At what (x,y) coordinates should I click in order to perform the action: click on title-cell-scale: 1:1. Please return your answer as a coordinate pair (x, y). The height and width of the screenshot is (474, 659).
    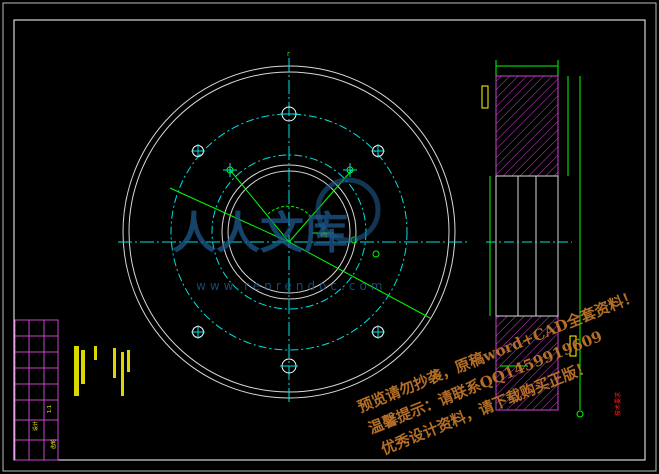
    Looking at the image, I should click on (50, 409).